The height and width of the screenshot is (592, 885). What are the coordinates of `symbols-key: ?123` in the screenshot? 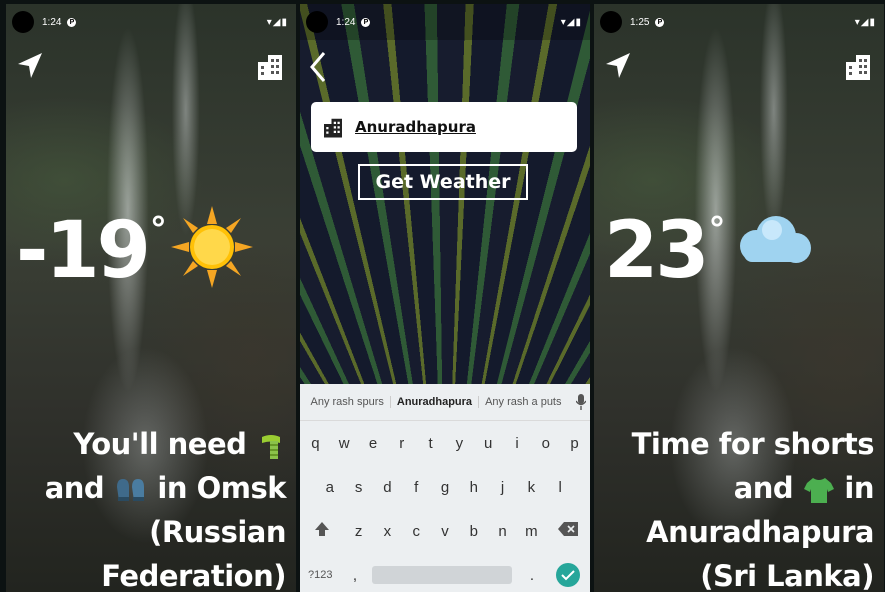 It's located at (326, 575).